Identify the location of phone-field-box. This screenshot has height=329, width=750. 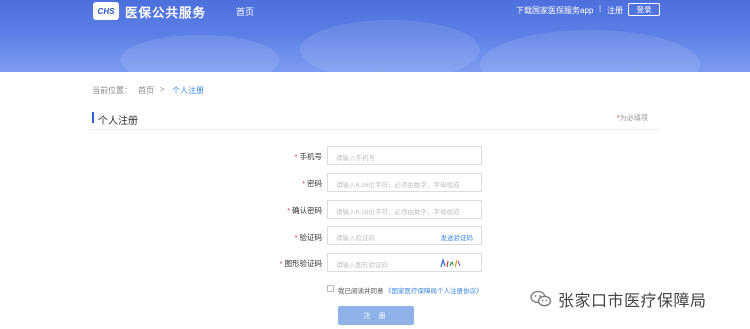
(404, 156).